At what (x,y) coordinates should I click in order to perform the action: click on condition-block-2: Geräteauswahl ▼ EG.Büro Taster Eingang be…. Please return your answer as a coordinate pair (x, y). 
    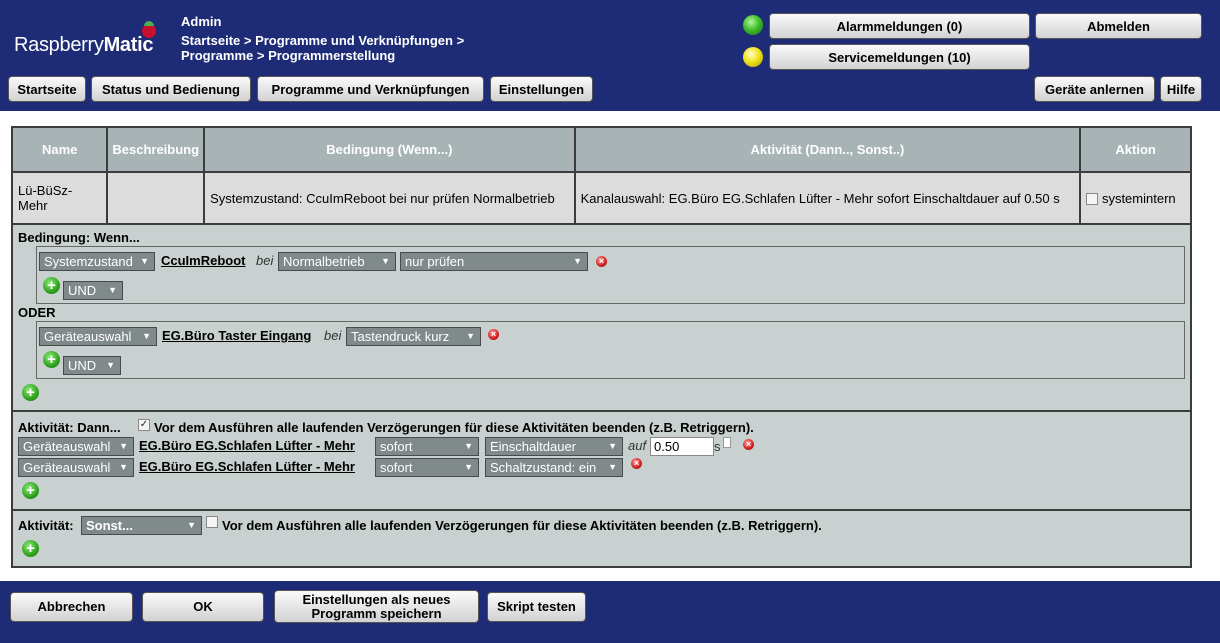
    Looking at the image, I should click on (610, 350).